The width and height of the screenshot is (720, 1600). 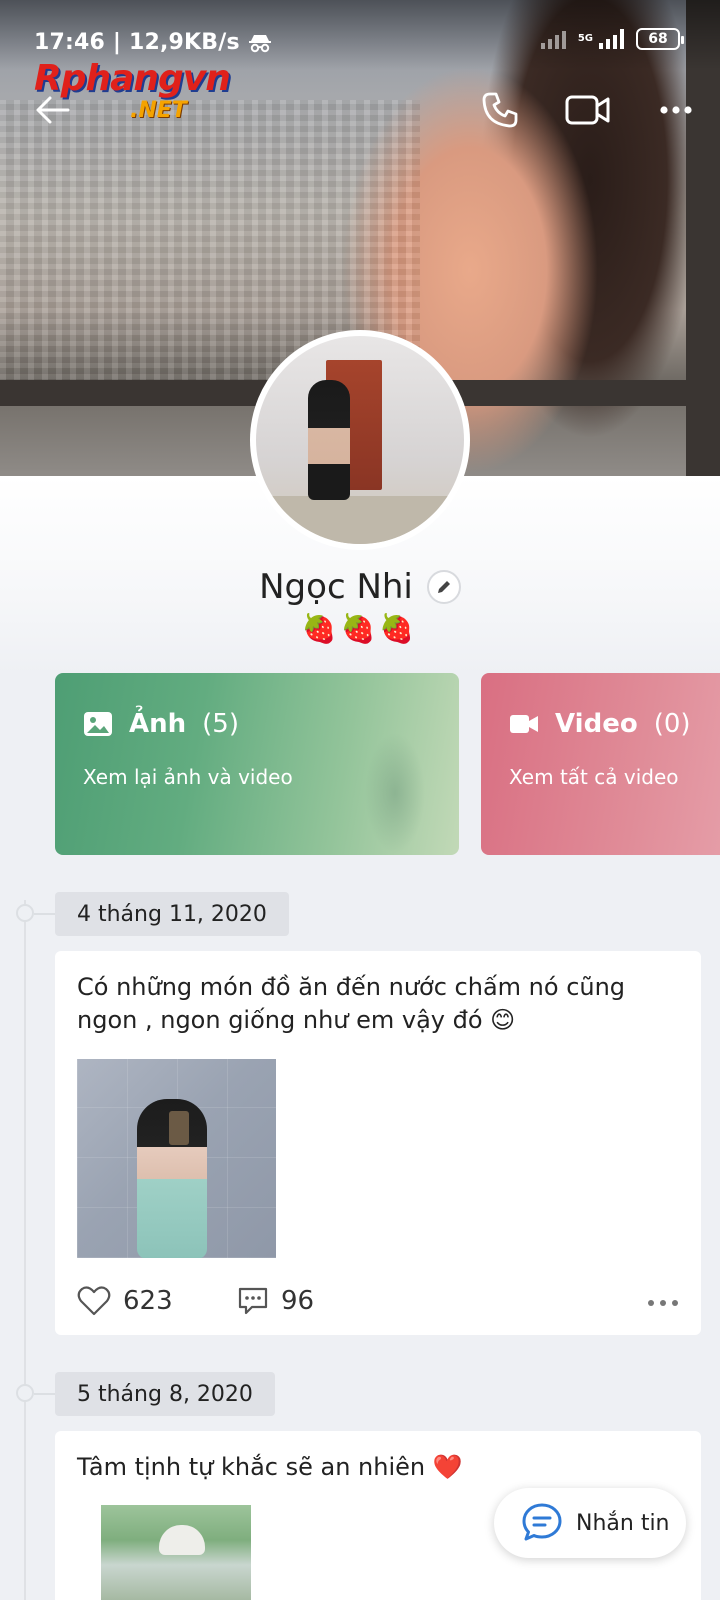 I want to click on post-actions: 623 96, so click(x=378, y=1301).